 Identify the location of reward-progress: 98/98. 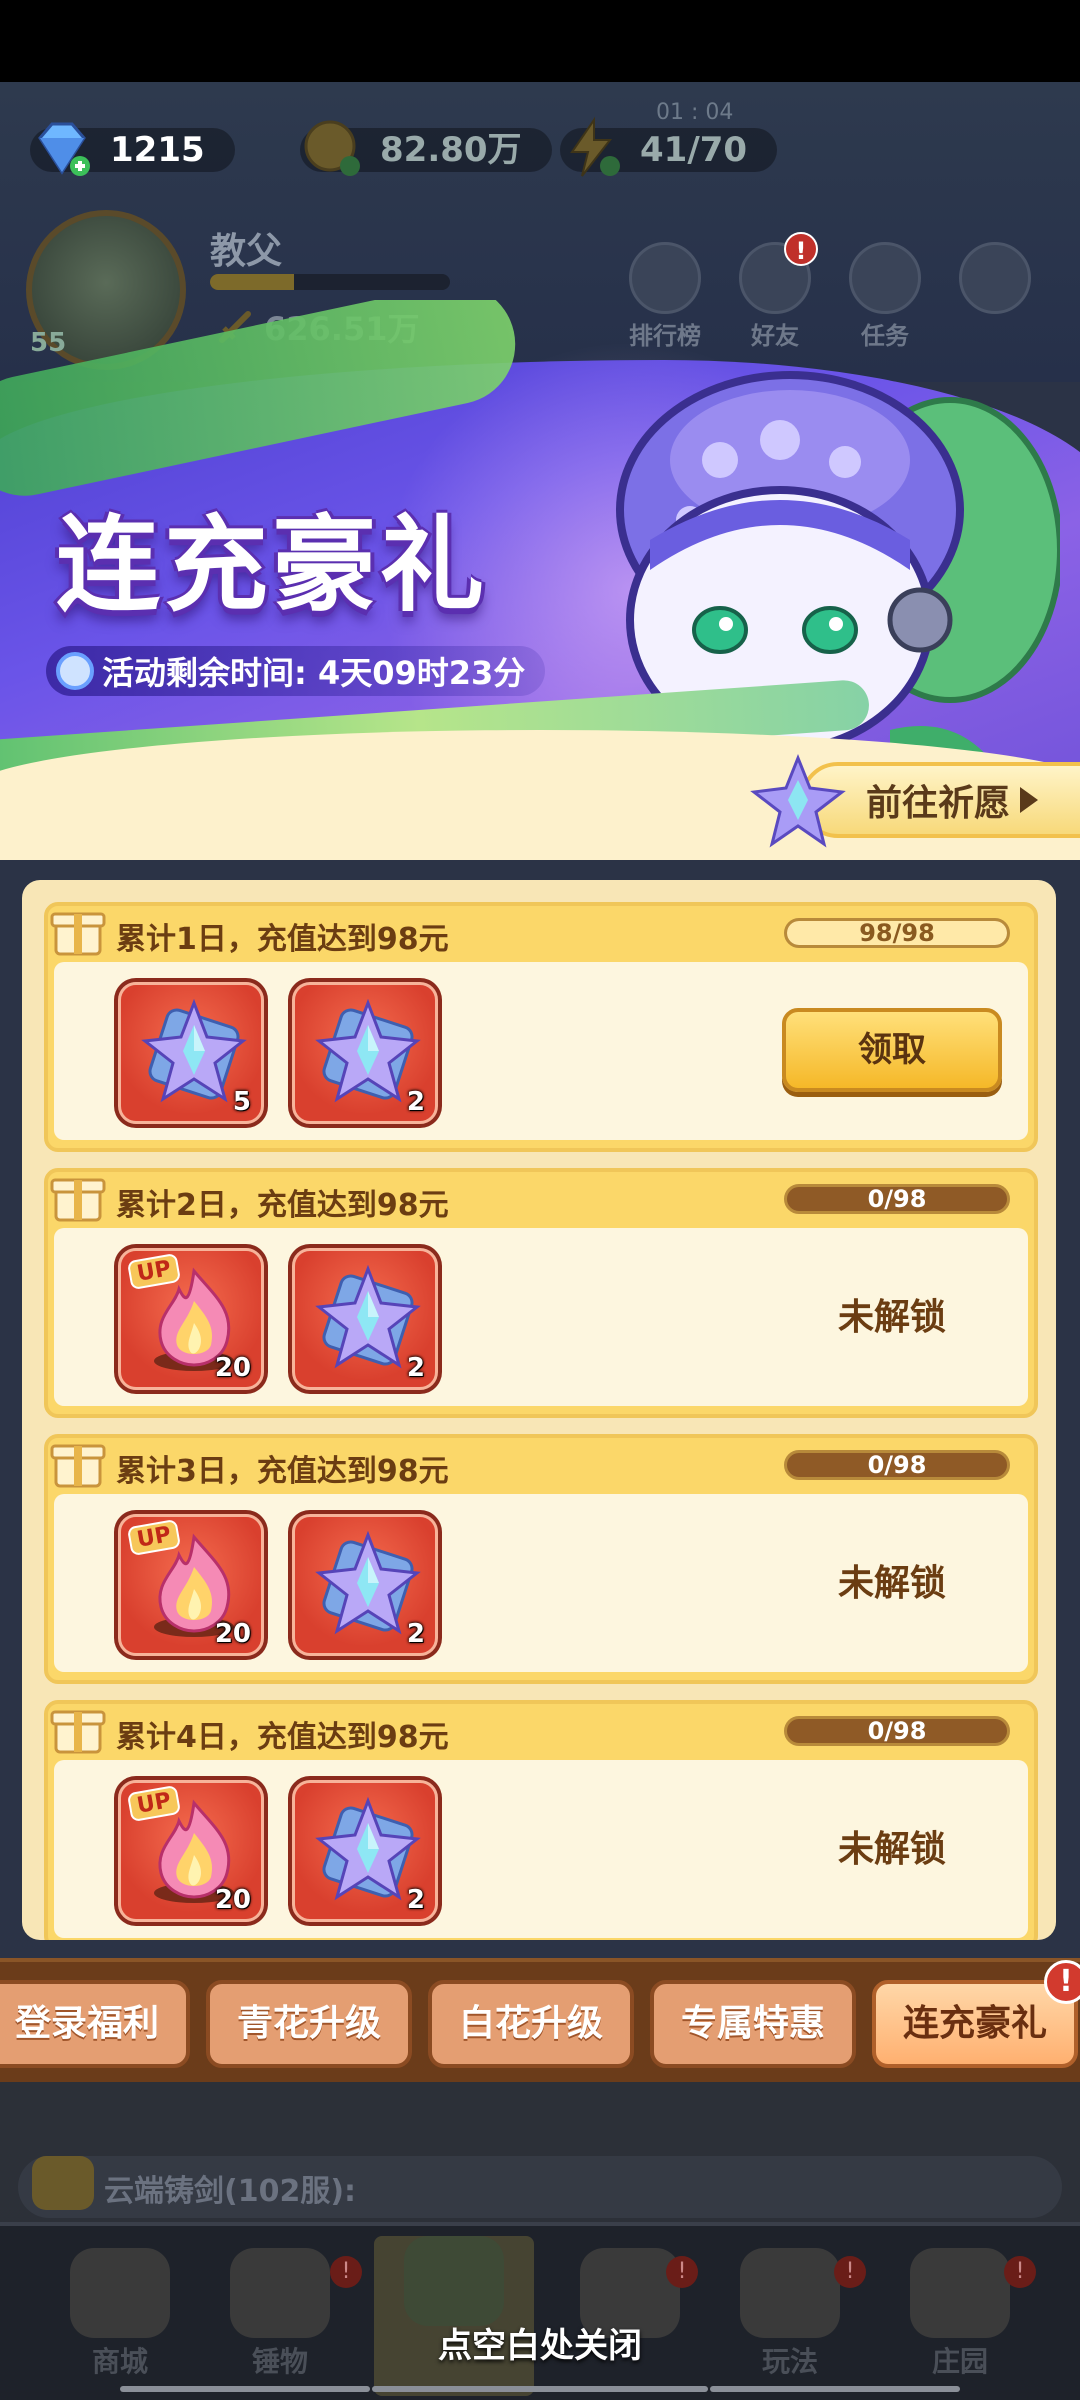
(897, 933).